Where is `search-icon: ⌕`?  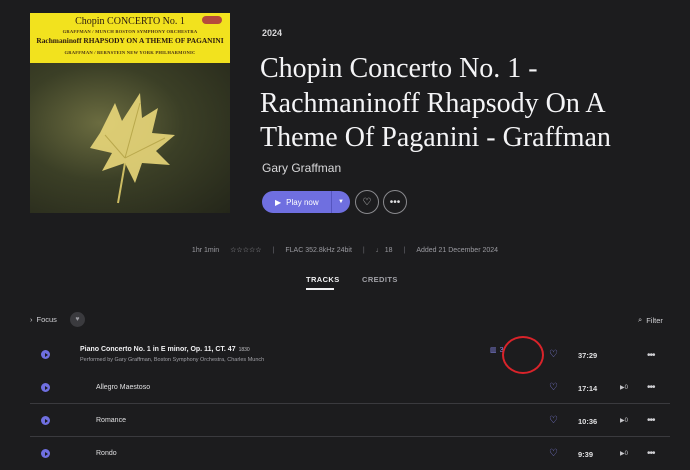
search-icon: ⌕ is located at coordinates (640, 319).